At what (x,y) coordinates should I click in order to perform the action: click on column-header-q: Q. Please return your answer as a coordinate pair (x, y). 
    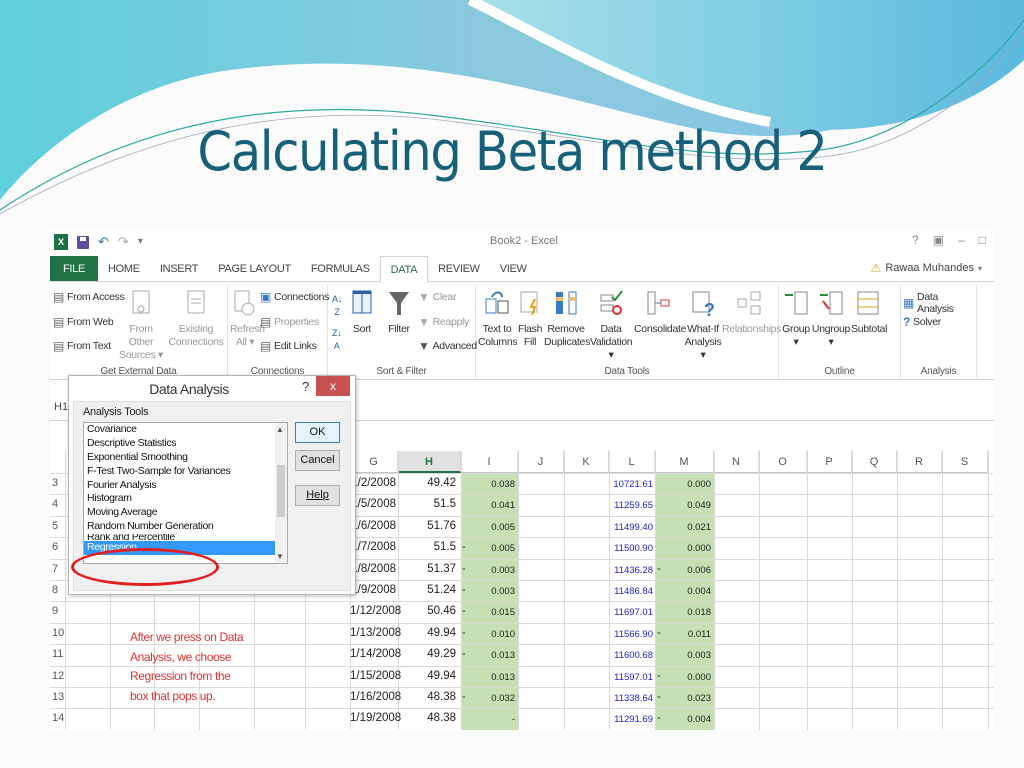
    Looking at the image, I should click on (874, 462).